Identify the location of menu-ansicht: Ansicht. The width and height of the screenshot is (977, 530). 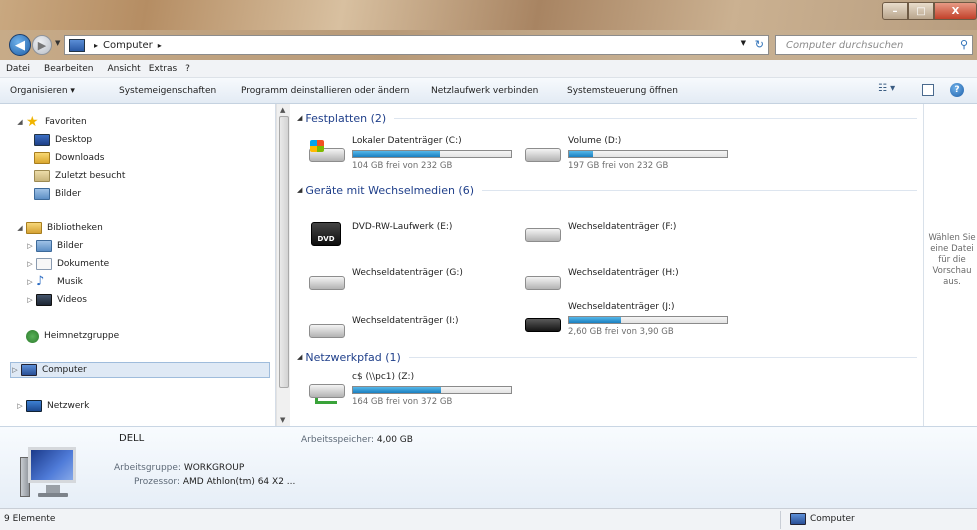
(123, 69).